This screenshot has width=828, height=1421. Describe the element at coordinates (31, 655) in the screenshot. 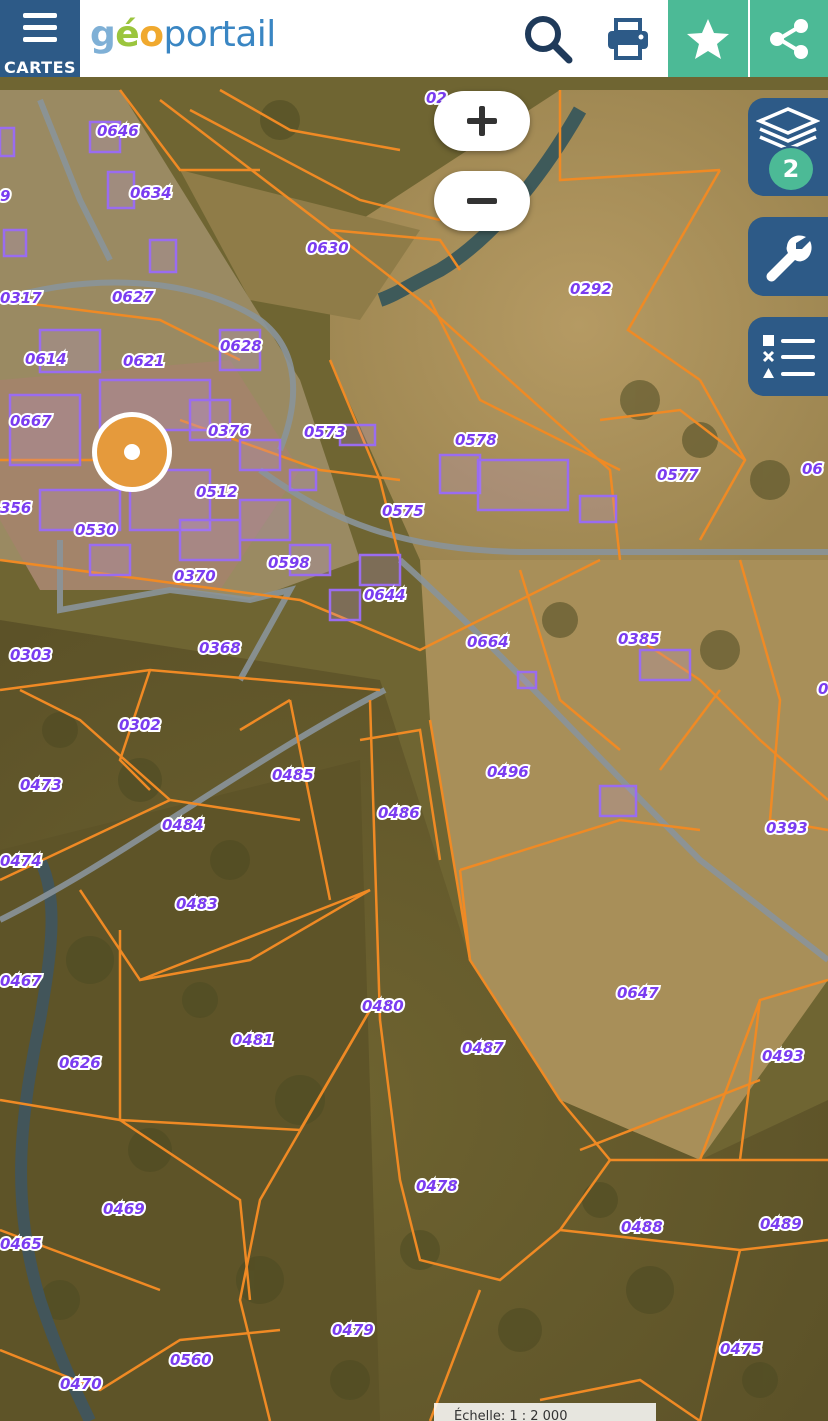

I see `parcel-label: 0303` at that location.